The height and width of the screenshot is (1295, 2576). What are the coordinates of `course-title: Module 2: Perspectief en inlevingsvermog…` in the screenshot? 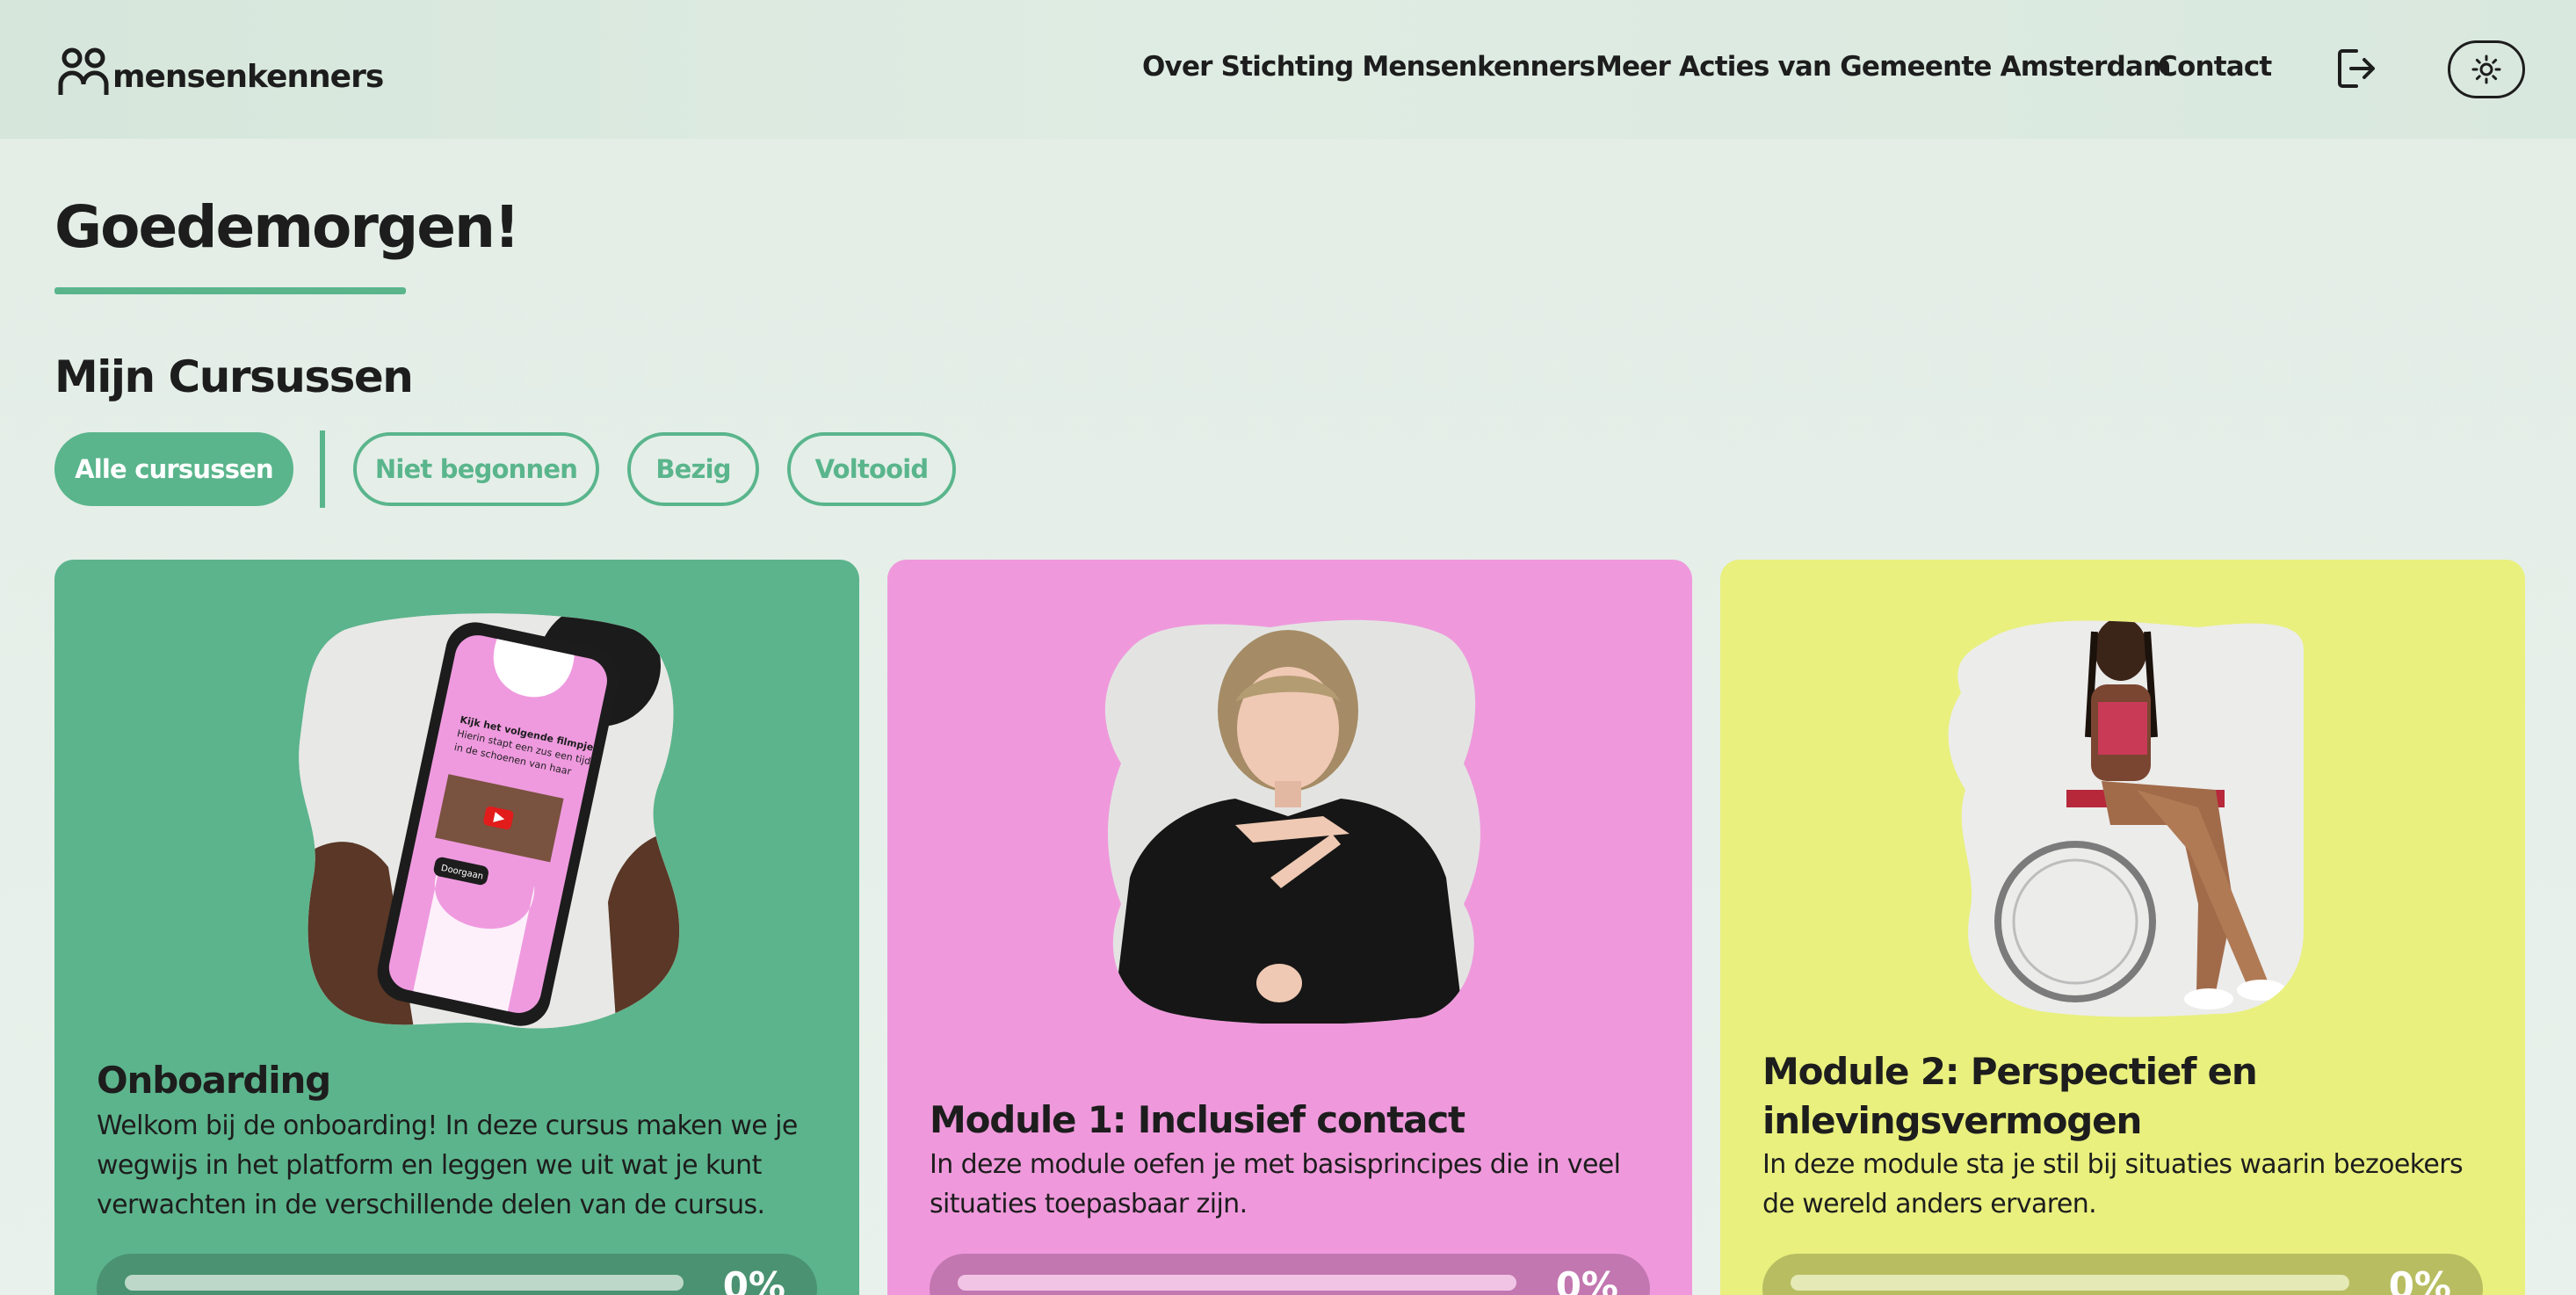 It's located at (2010, 1096).